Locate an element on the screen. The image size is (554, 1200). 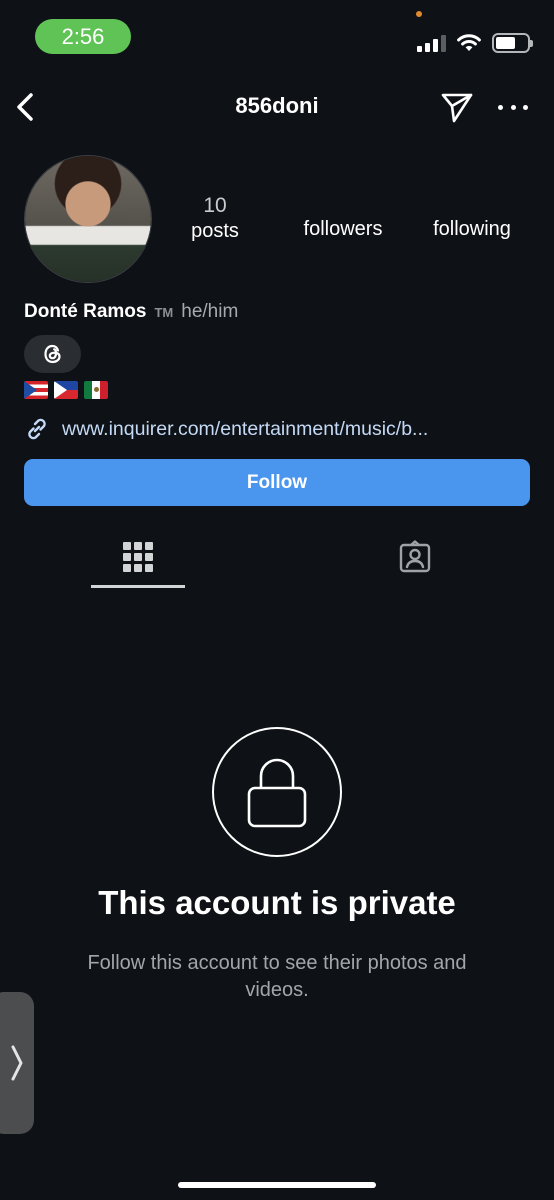
threads-icon is located at coordinates (52, 354).